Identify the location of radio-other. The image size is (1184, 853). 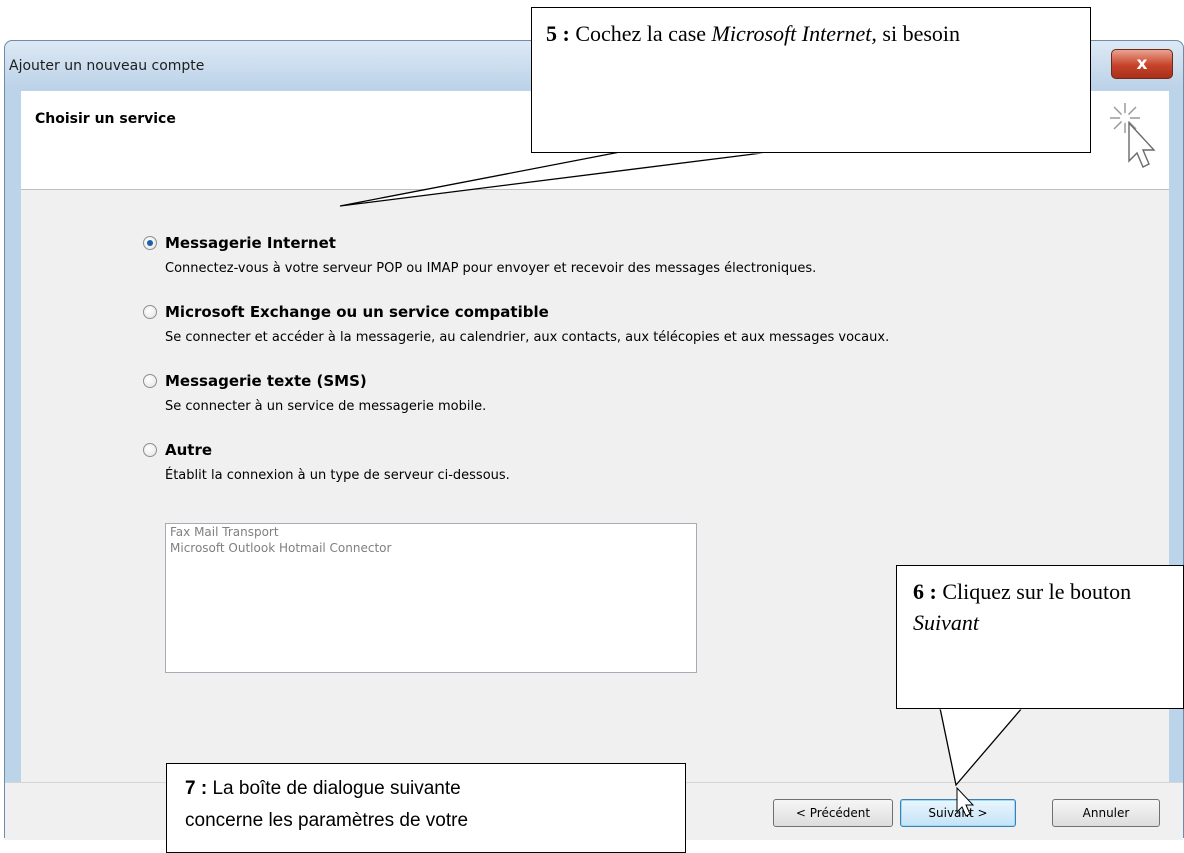
(150, 450).